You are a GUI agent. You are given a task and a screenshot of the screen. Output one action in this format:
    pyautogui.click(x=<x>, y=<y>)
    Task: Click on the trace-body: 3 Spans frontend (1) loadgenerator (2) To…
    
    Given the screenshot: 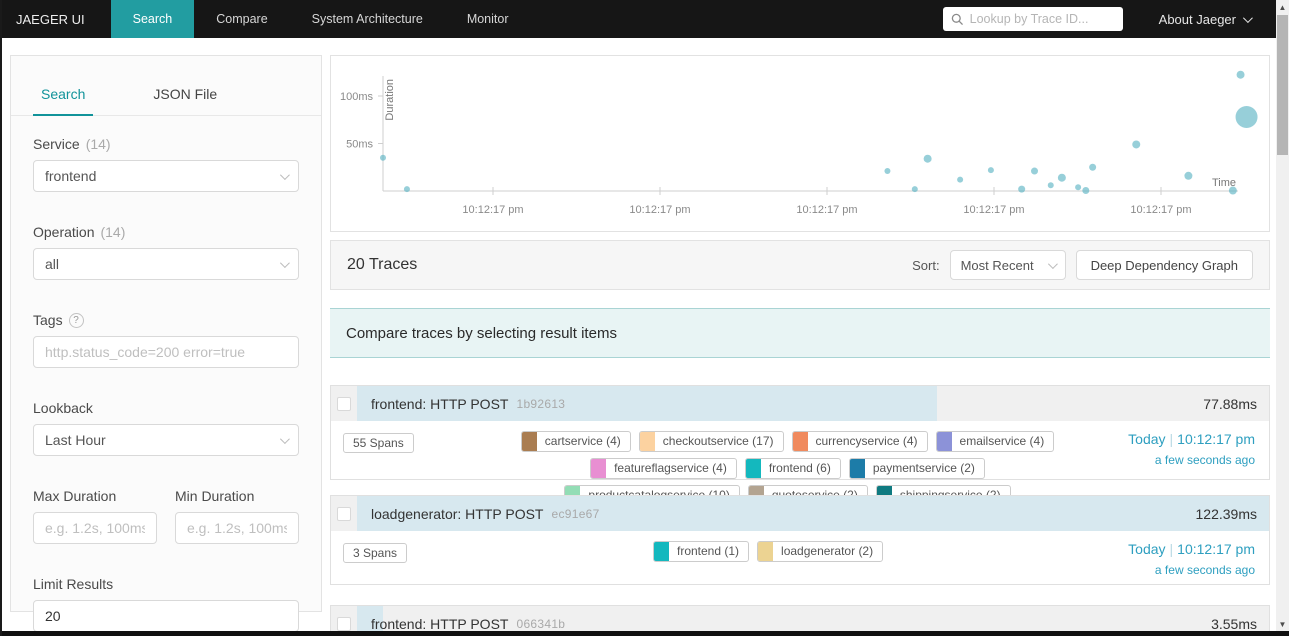 What is the action you would take?
    pyautogui.click(x=800, y=560)
    